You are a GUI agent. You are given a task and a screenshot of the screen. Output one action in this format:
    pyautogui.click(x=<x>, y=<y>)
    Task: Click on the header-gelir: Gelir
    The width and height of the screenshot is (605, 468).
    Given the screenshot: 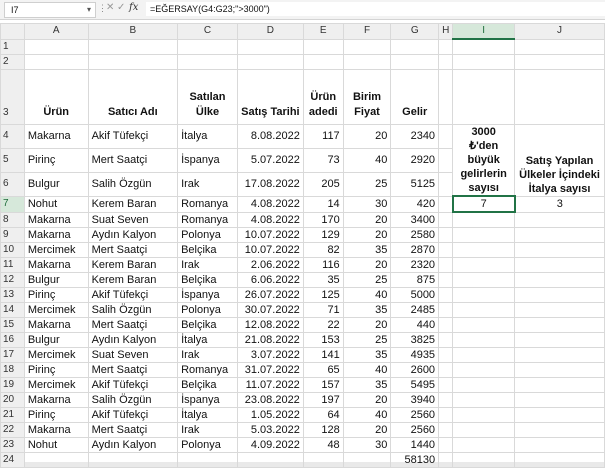 What is the action you would take?
    pyautogui.click(x=415, y=97)
    